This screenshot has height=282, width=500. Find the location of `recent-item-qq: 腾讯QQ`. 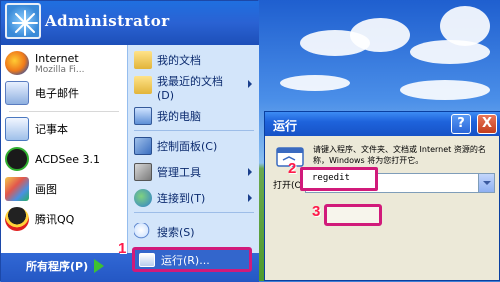

recent-item-qq: 腾讯QQ is located at coordinates (65, 219).